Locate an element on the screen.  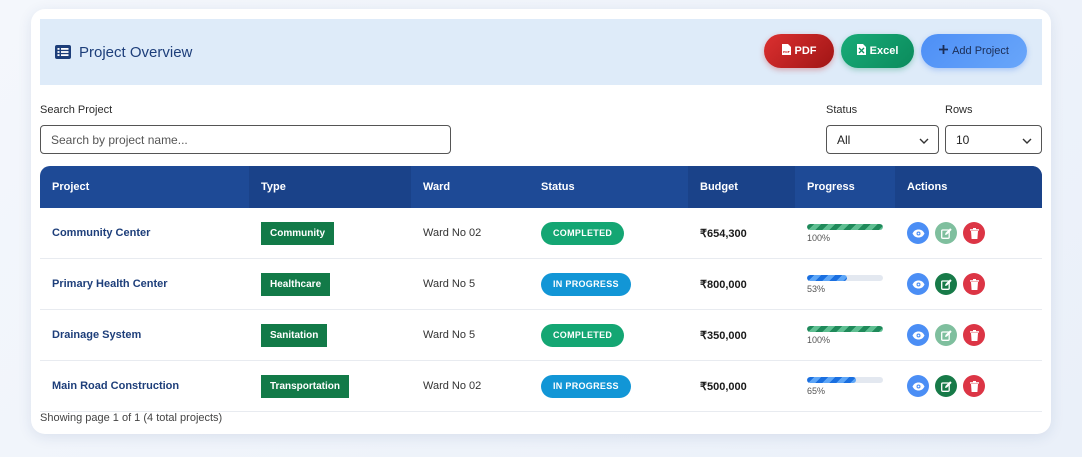
status-select: All is located at coordinates (882, 139).